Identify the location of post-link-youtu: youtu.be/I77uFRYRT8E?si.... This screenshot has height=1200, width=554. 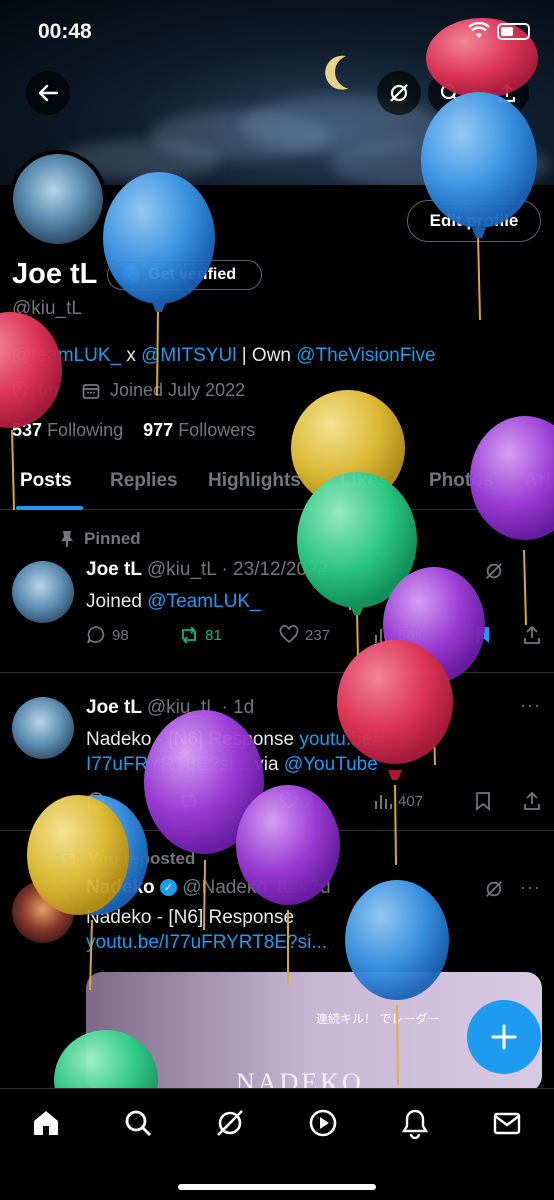
(206, 942).